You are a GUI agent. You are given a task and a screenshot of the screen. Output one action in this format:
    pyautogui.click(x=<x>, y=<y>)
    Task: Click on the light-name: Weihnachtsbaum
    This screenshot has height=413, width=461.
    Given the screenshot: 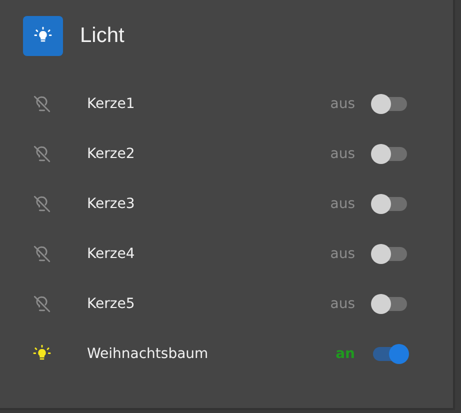 What is the action you would take?
    pyautogui.click(x=148, y=354)
    